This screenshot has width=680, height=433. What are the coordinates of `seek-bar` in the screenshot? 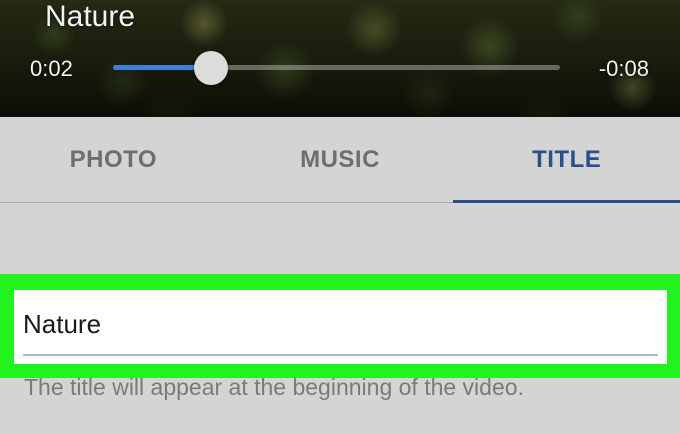 It's located at (336, 67).